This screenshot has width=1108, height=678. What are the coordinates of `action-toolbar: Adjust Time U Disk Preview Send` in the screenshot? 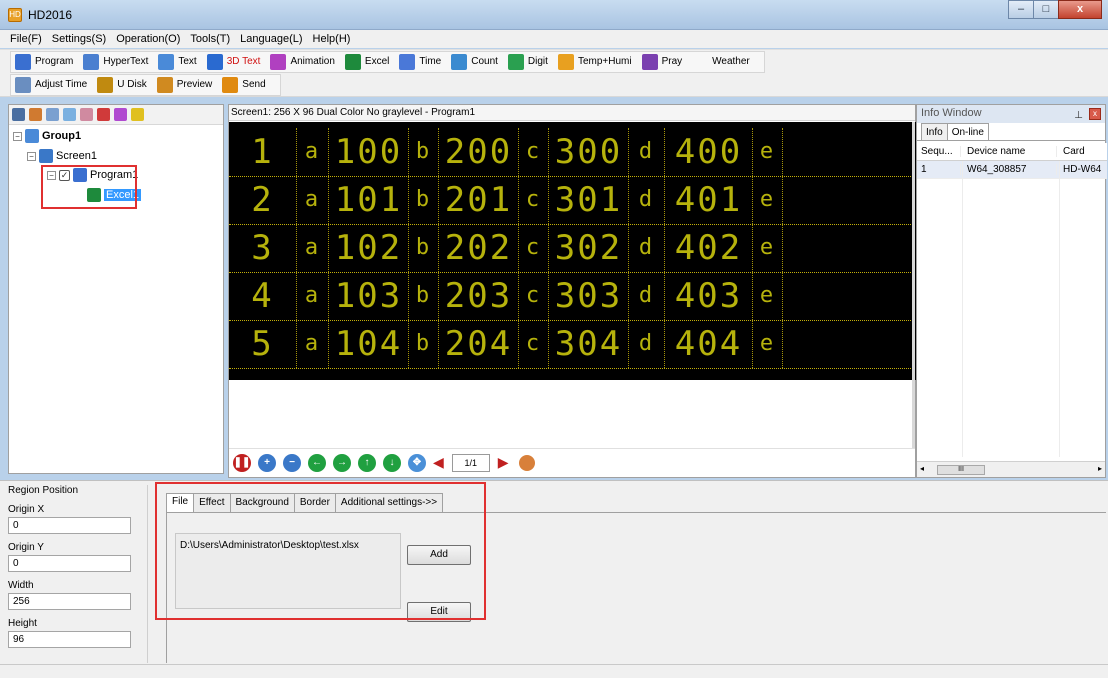 It's located at (554, 85).